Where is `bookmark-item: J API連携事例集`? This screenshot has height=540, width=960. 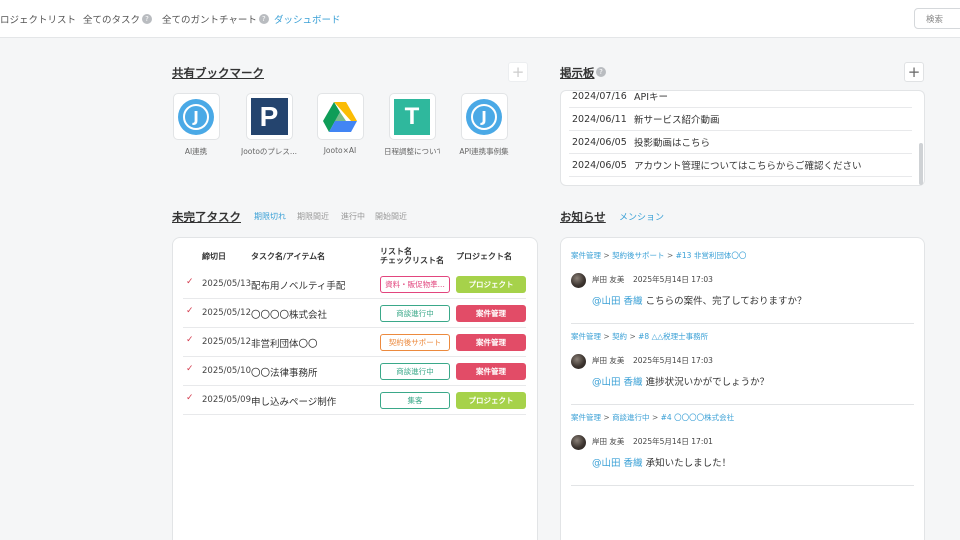 bookmark-item: J API連携事例集 is located at coordinates (484, 125).